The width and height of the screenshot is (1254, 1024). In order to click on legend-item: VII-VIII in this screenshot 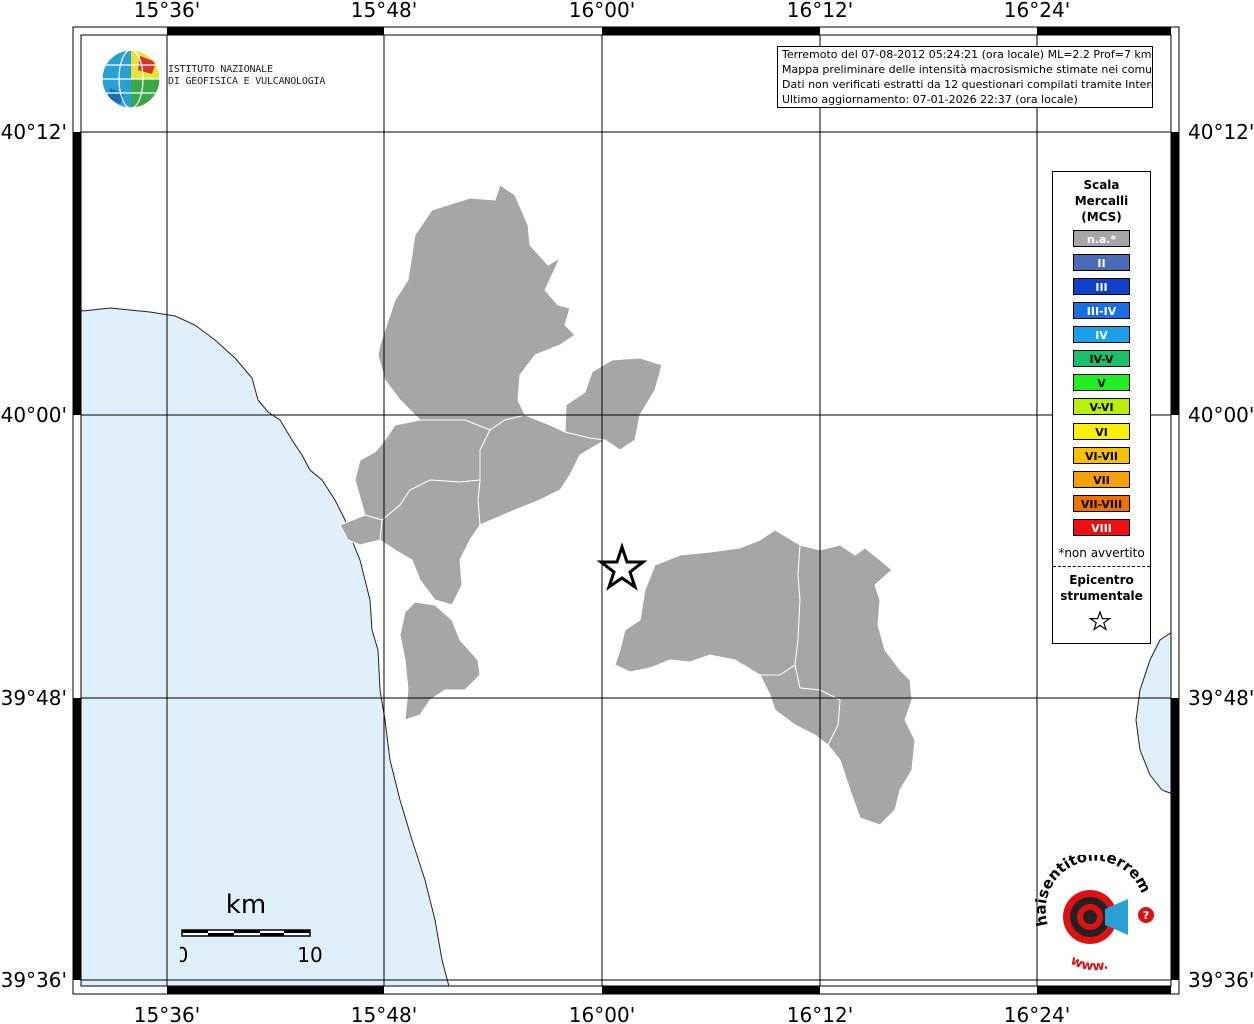, I will do `click(1101, 503)`.